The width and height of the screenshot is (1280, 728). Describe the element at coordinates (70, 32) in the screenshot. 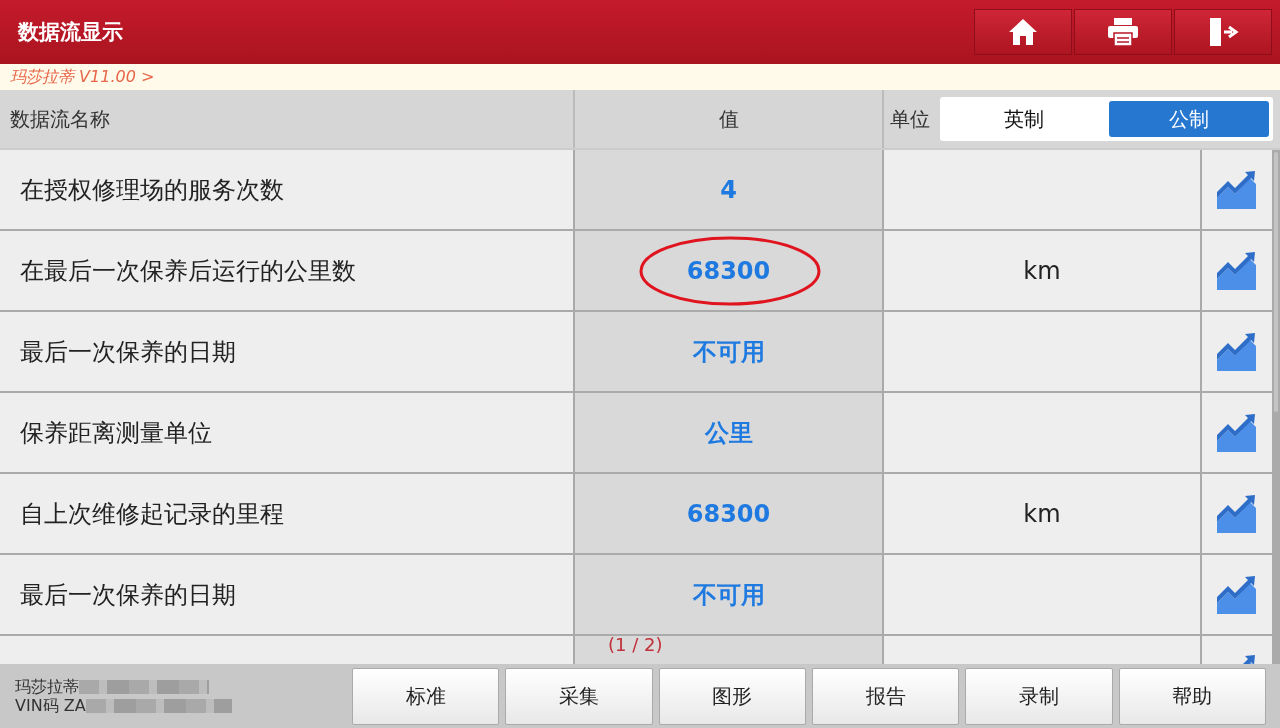

I see `window-title: 数据流显示` at that location.